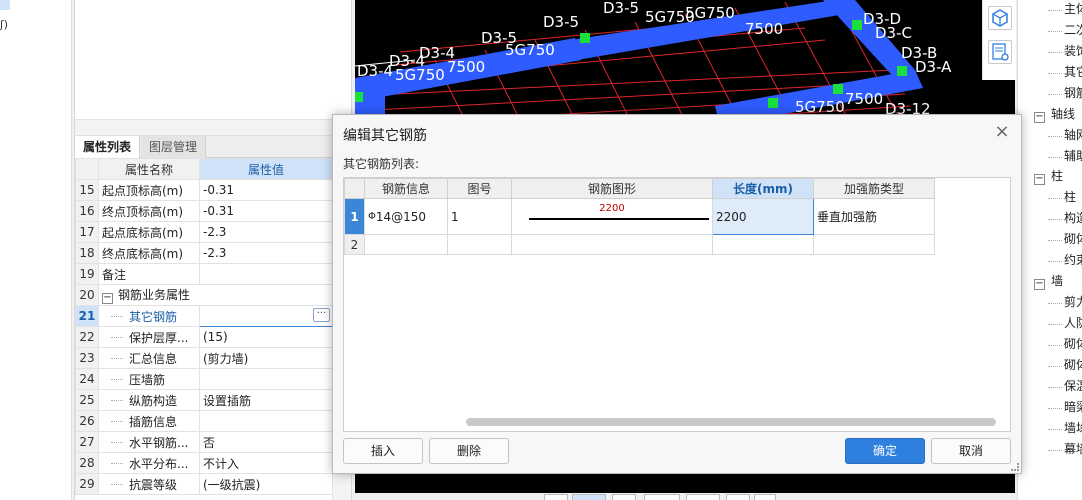 This screenshot has height=500, width=1082. I want to click on property-value: 否, so click(266, 442).